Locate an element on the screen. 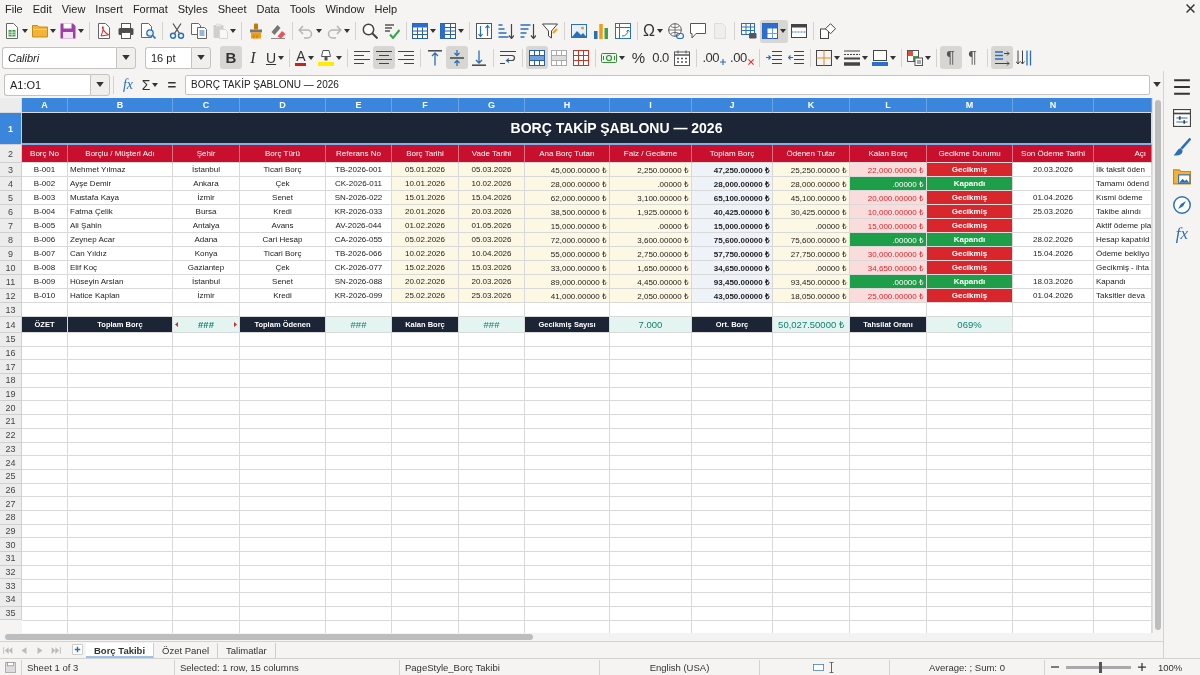  menu-item: Window is located at coordinates (345, 9).